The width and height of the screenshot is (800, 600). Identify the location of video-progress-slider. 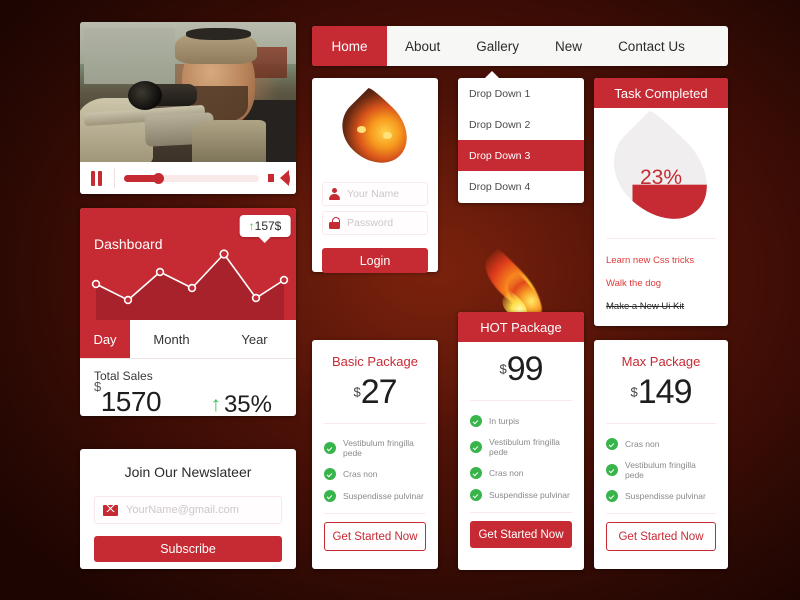
(191, 178).